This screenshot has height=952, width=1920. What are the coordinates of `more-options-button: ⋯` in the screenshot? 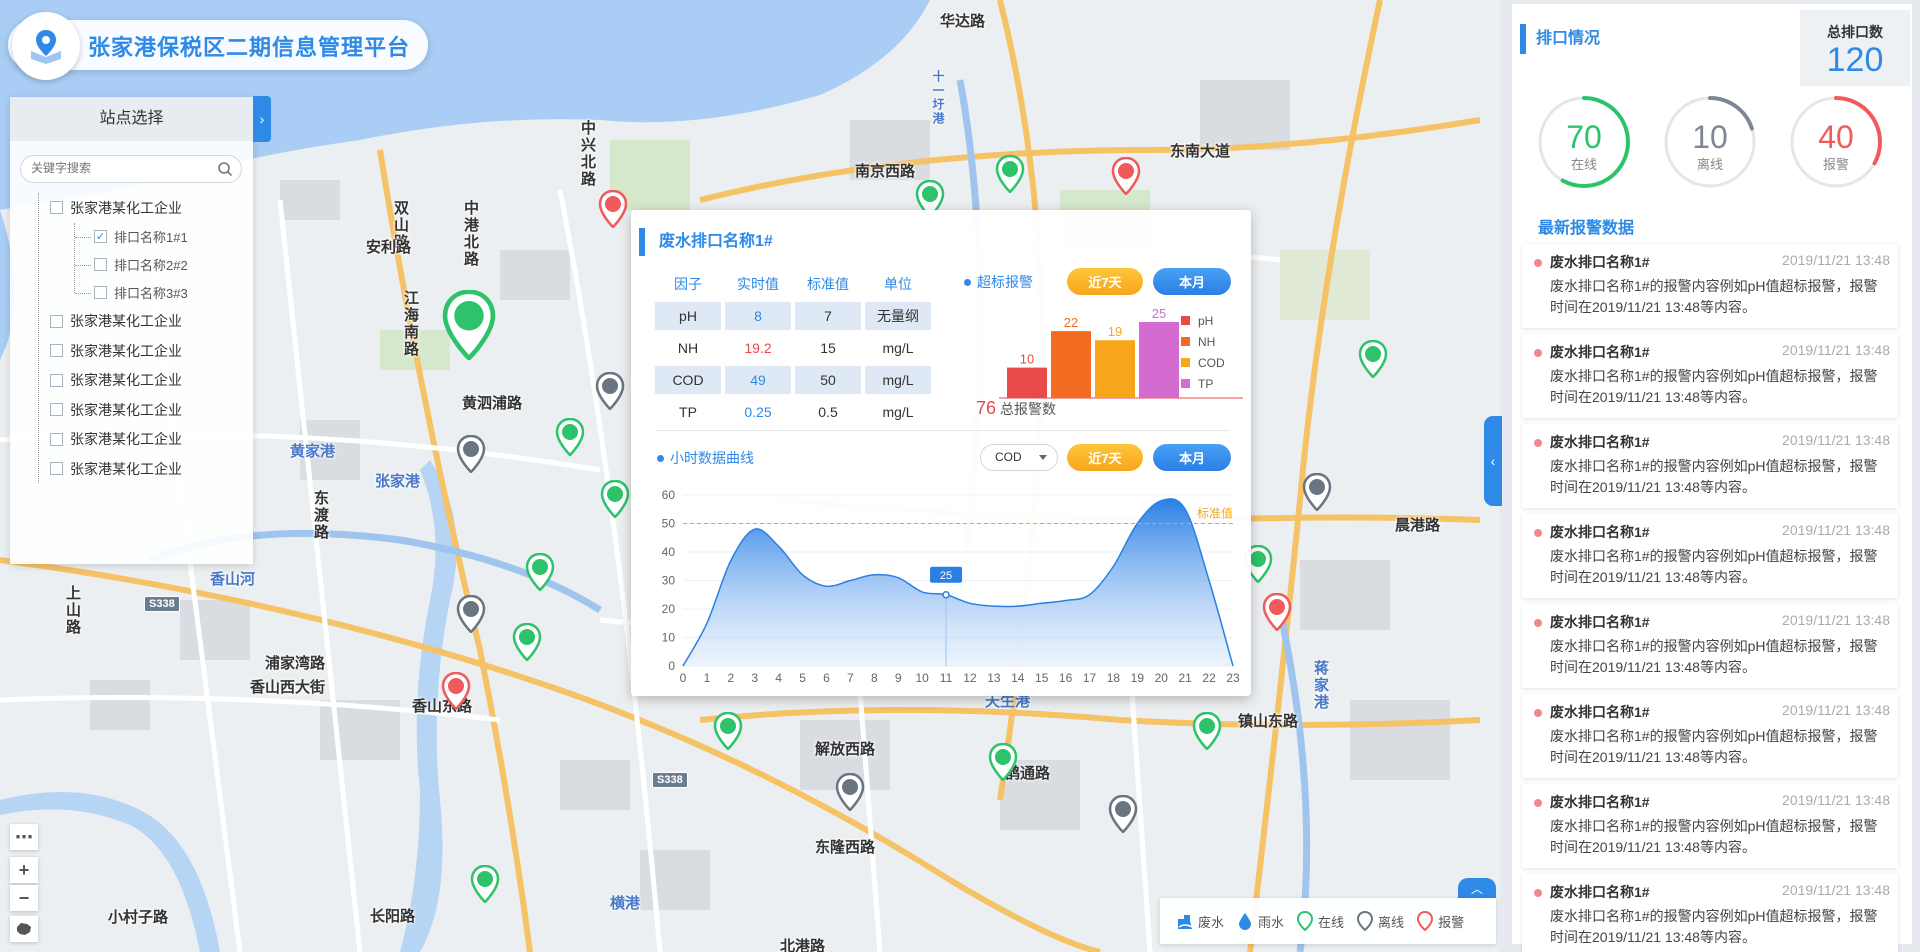 It's located at (24, 837).